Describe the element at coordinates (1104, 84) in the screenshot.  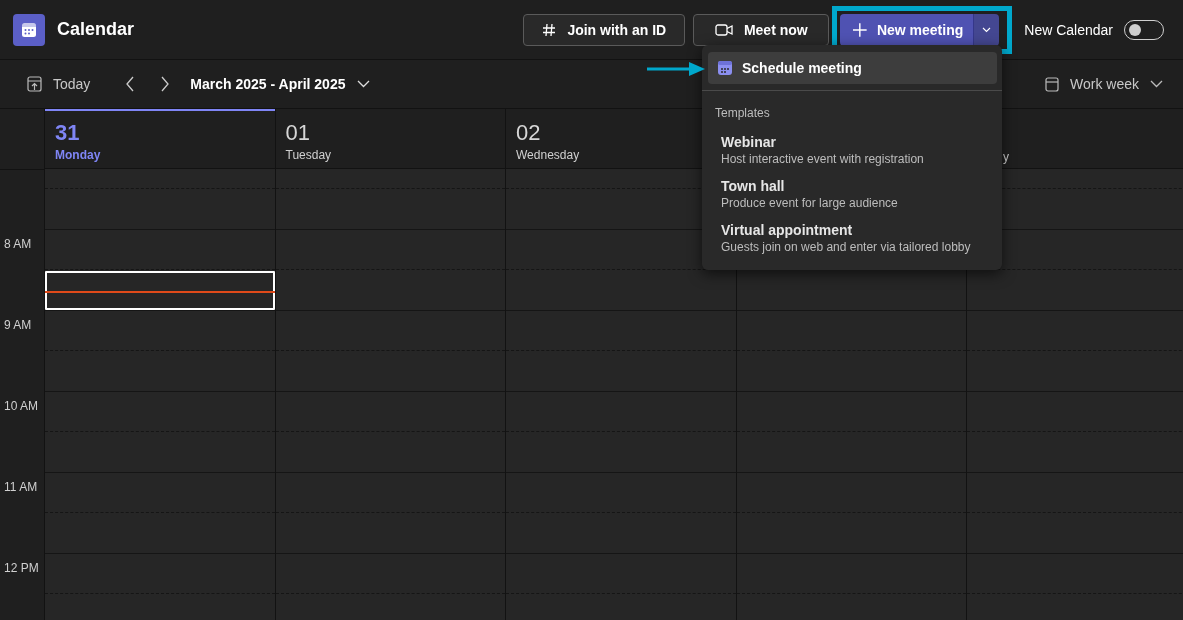
I see `view-picker: Work week` at that location.